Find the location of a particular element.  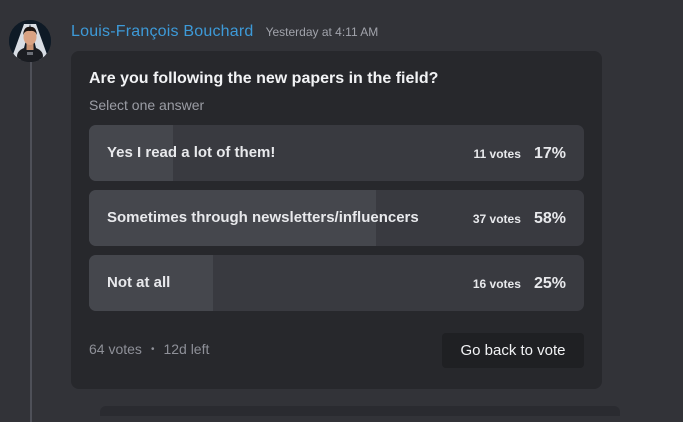

next-message-preview is located at coordinates (360, 411).